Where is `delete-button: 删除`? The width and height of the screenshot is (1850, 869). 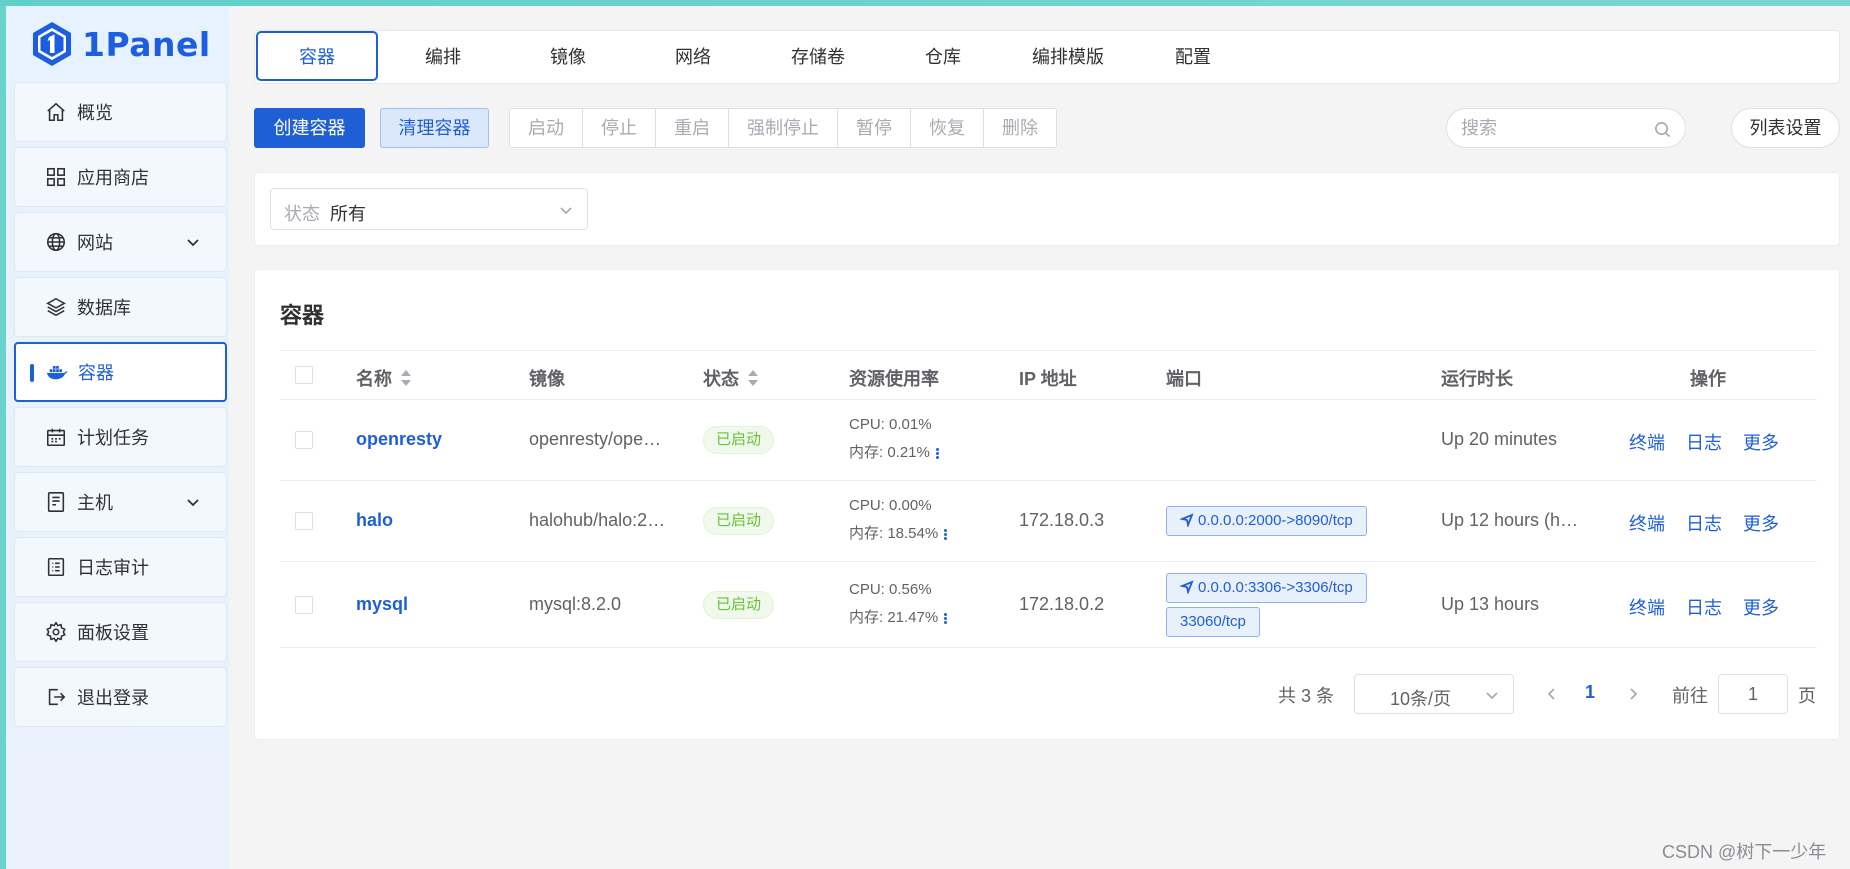
delete-button: 删除 is located at coordinates (1020, 128).